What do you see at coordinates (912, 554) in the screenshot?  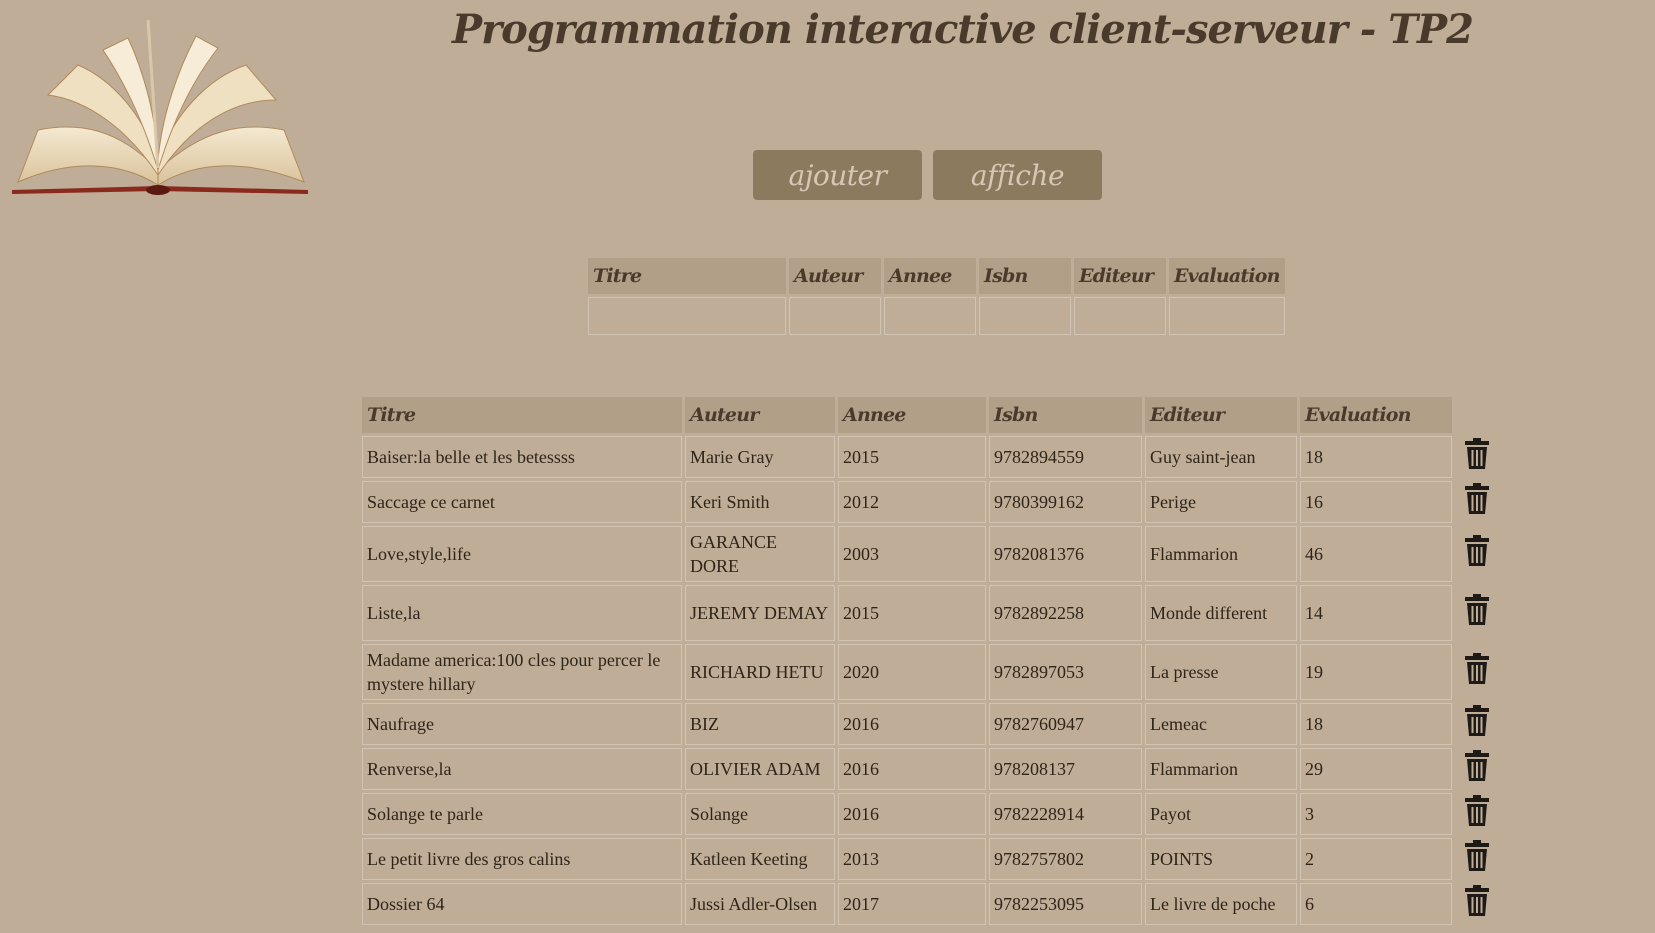 I see `cell-annee: 2003` at bounding box center [912, 554].